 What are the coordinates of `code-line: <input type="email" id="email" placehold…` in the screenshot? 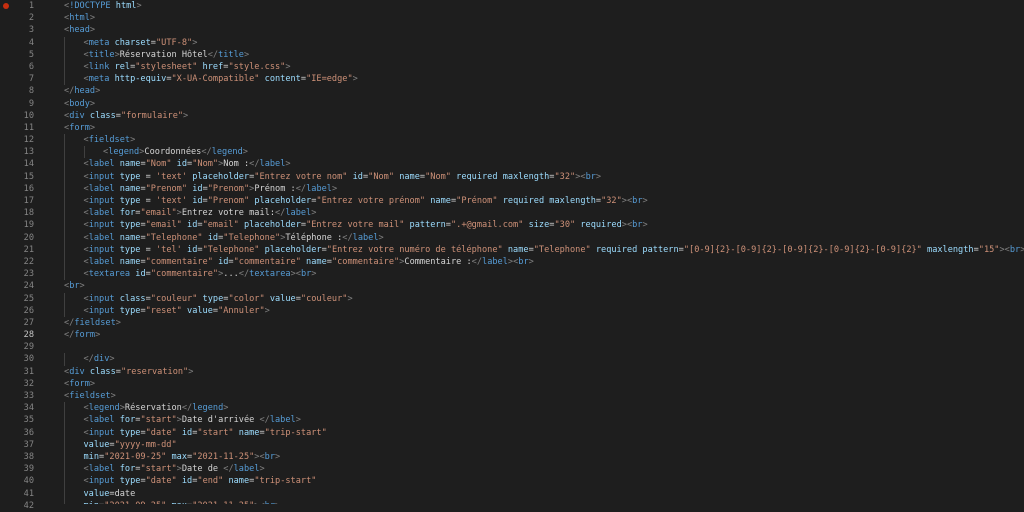 It's located at (540, 225).